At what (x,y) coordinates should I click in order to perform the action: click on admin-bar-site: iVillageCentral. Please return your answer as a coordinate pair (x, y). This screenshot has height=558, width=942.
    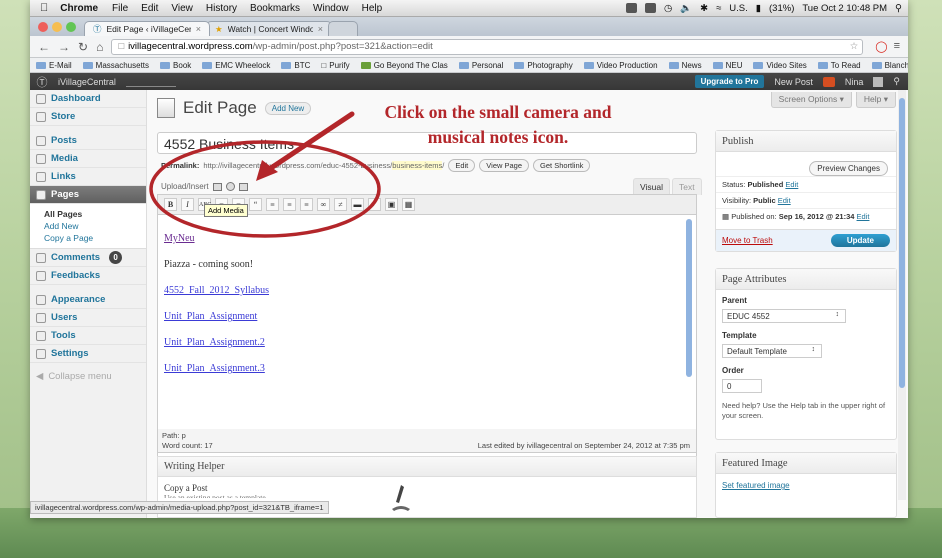
    Looking at the image, I should click on (87, 82).